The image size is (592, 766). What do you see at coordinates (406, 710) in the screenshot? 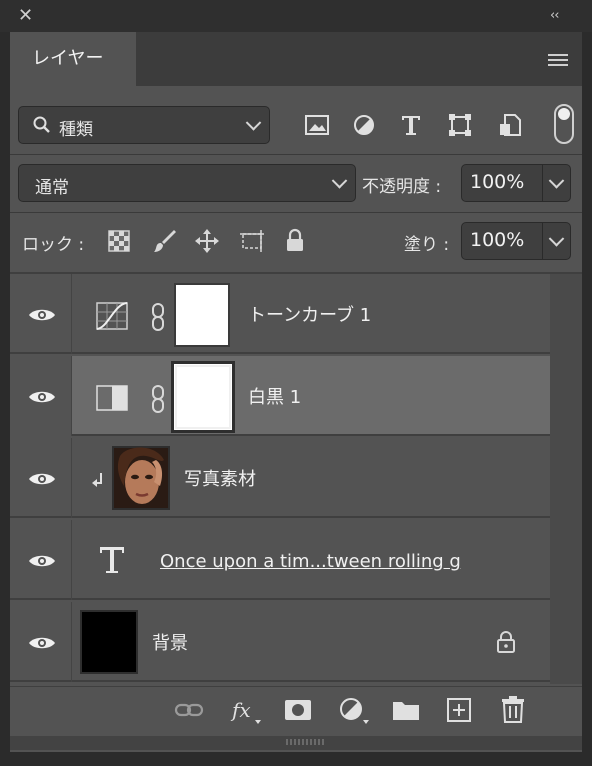
I see `new-group-folder-icon` at bounding box center [406, 710].